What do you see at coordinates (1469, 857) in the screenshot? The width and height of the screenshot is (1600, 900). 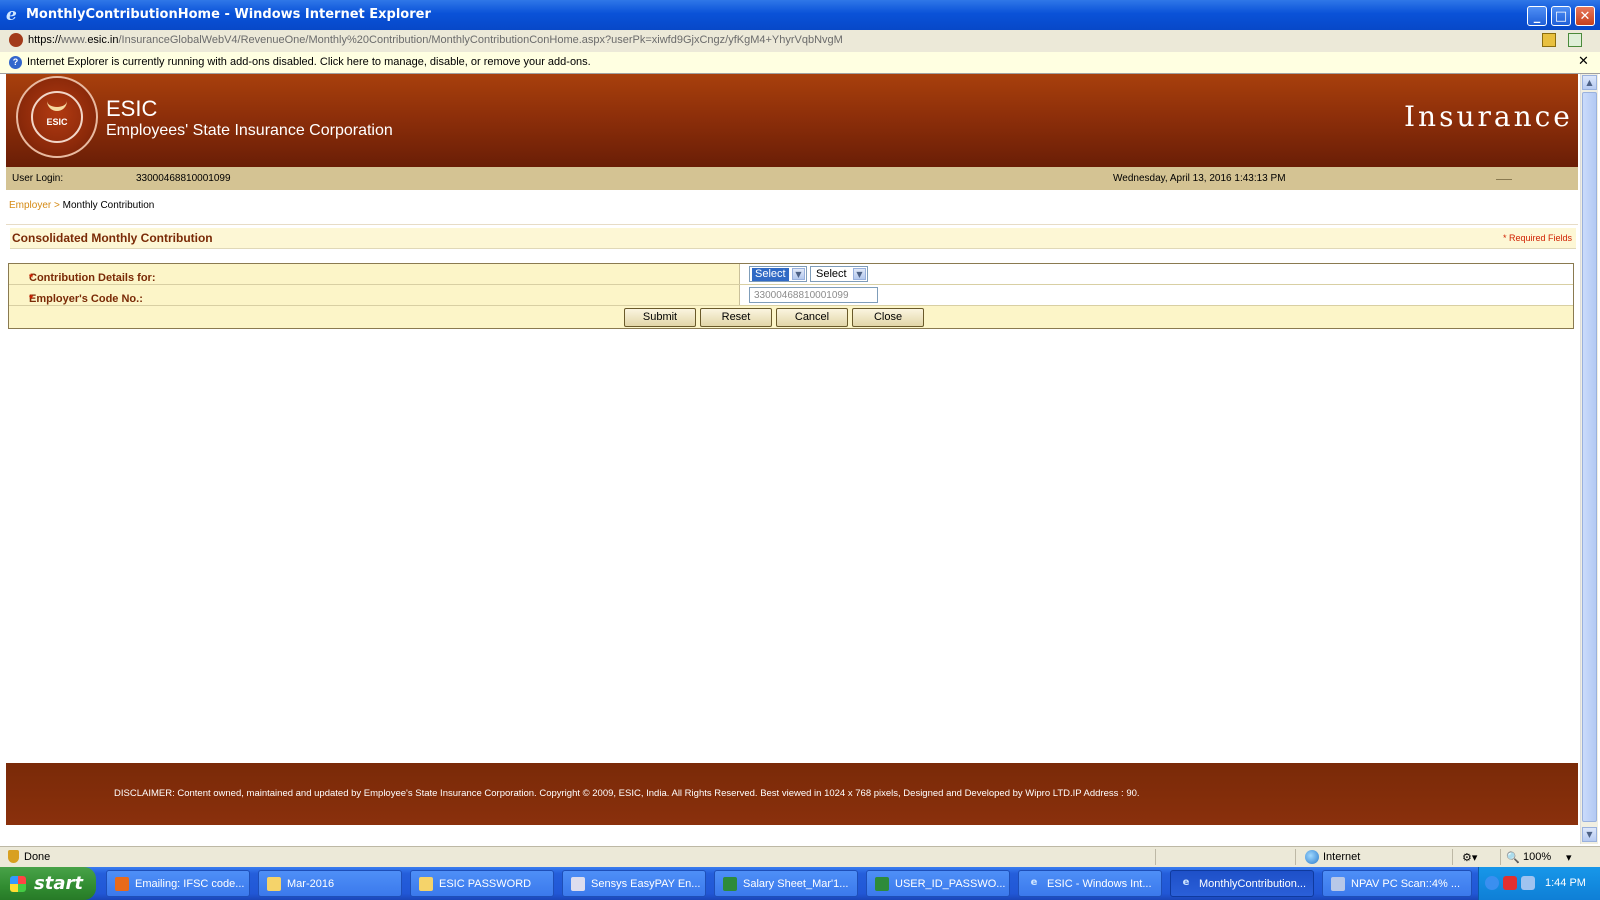 I see `protected-mode-icon: ⚙▾` at bounding box center [1469, 857].